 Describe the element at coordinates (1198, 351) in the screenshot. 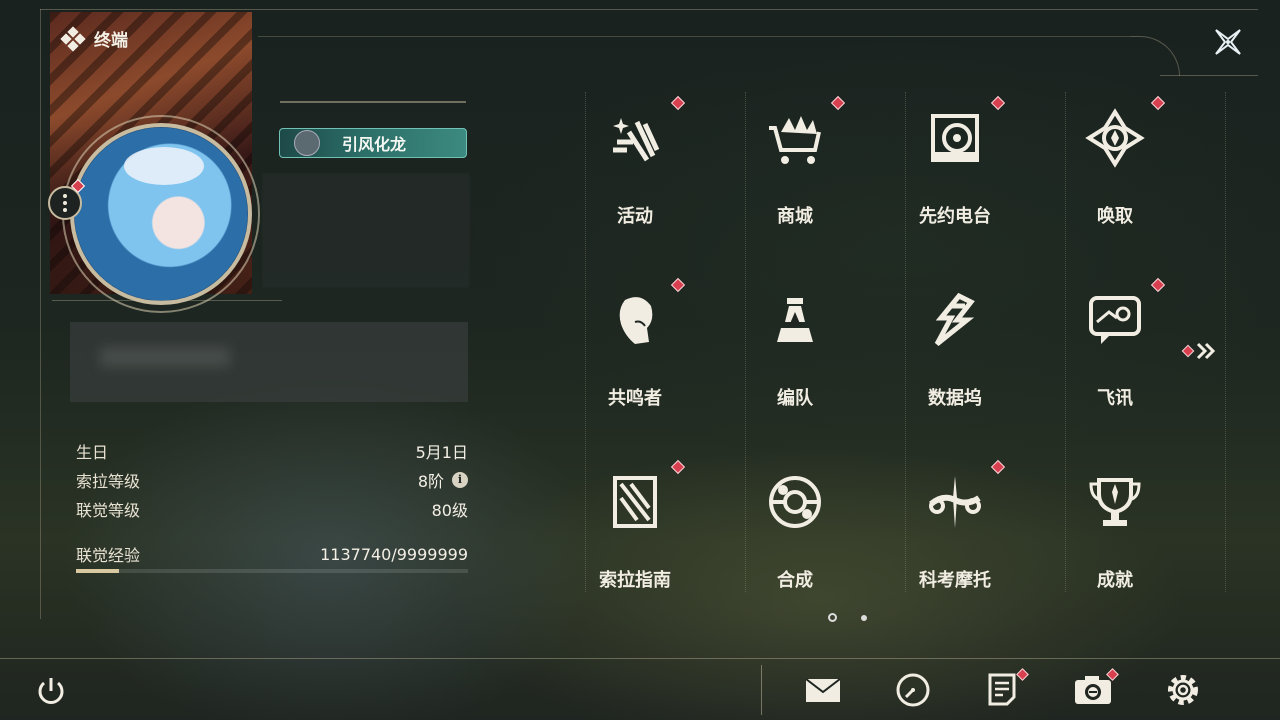

I see `double-chevron-right-icon` at that location.